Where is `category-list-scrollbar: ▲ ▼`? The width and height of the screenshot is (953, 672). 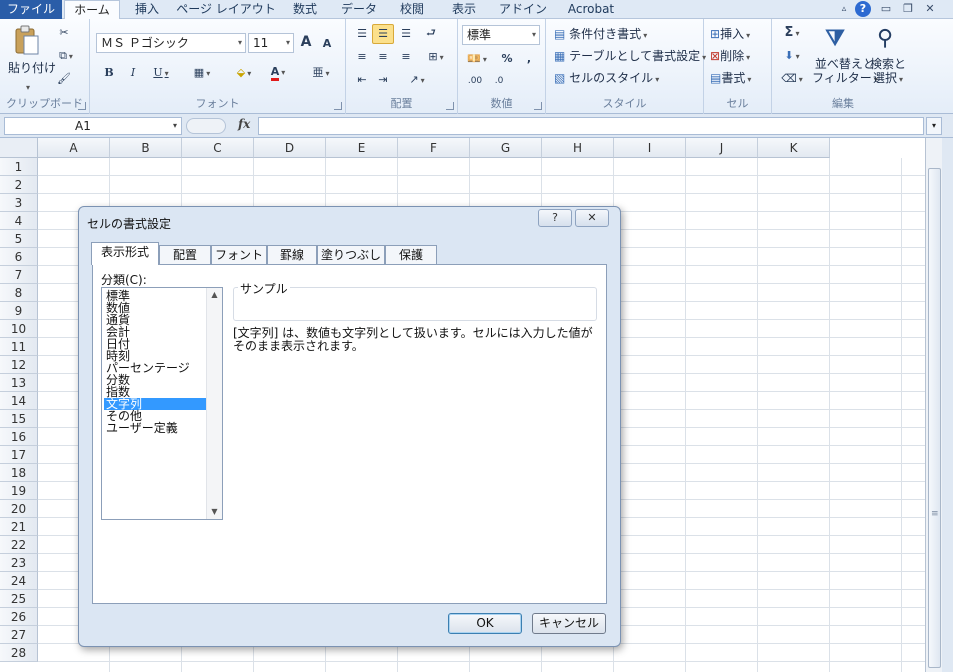
category-list-scrollbar: ▲ ▼ is located at coordinates (214, 403).